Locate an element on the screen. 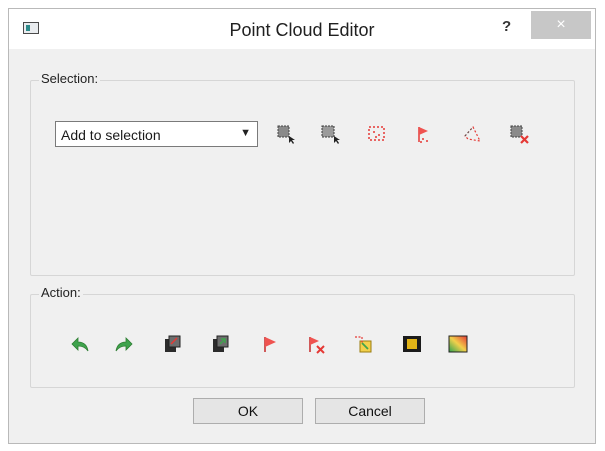 The height and width of the screenshot is (451, 605). lasso-select-icon is located at coordinates (472, 134).